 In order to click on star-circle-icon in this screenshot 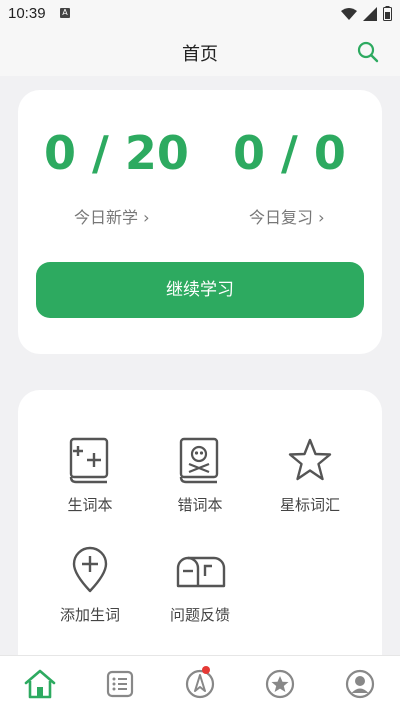, I will do `click(280, 684)`.